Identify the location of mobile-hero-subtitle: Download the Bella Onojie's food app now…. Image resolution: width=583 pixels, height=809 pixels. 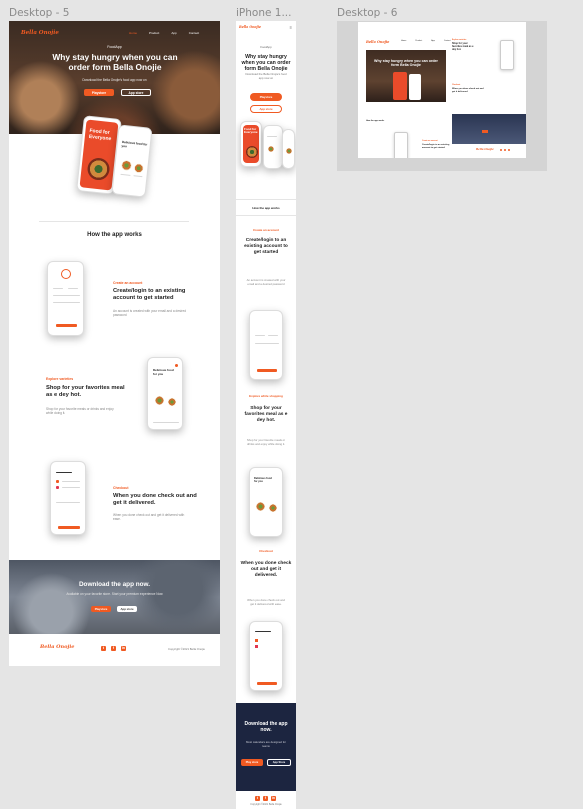
(266, 76).